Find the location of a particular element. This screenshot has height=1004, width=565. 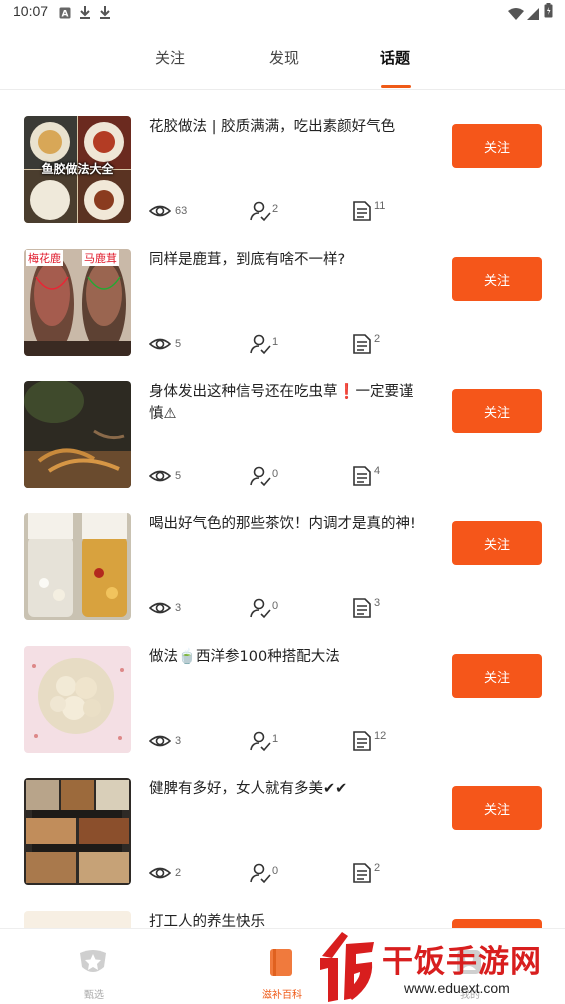

topic-title: 健脾有多好，女人就有多美✔✔ is located at coordinates (286, 789).